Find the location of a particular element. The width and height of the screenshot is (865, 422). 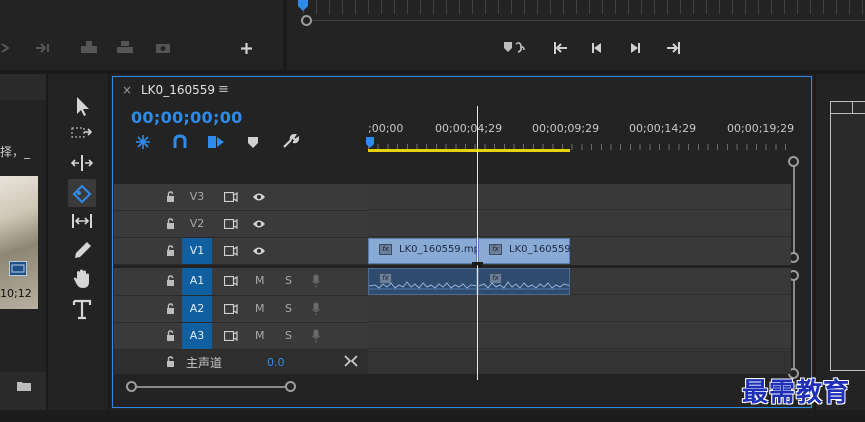

video-clip-1: fx LK0_160559.mp is located at coordinates (424, 251).